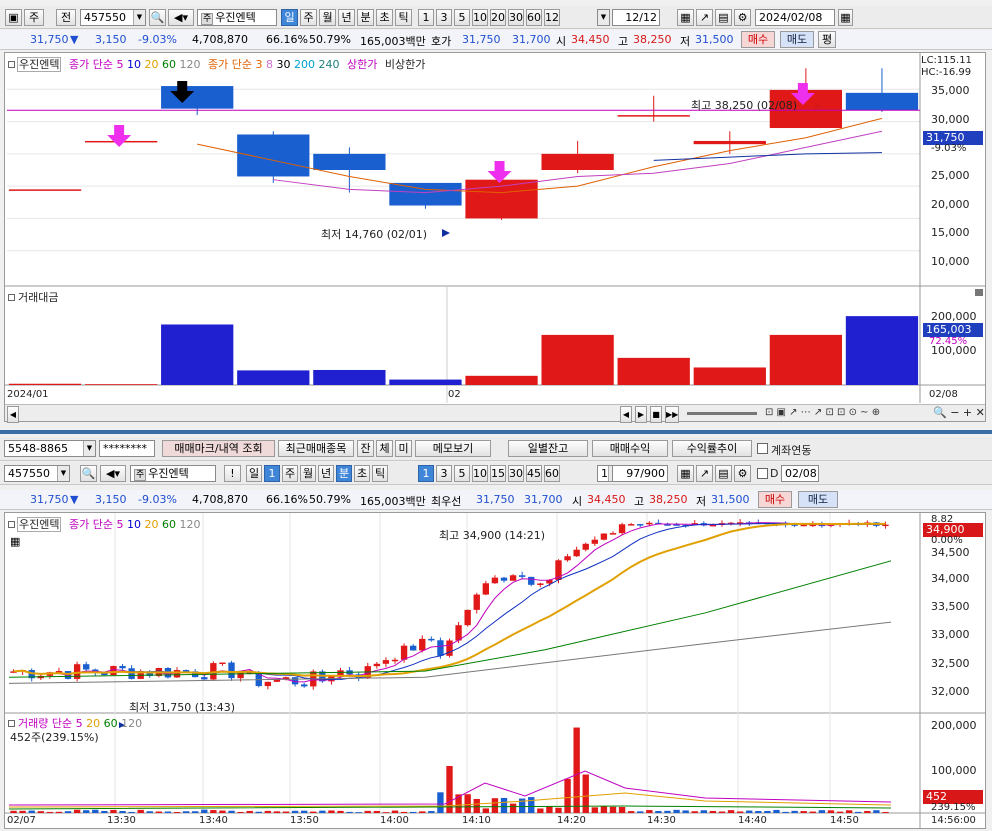  What do you see at coordinates (139, 17) in the screenshot?
I see `chevron-down-icon: ▼` at bounding box center [139, 17].